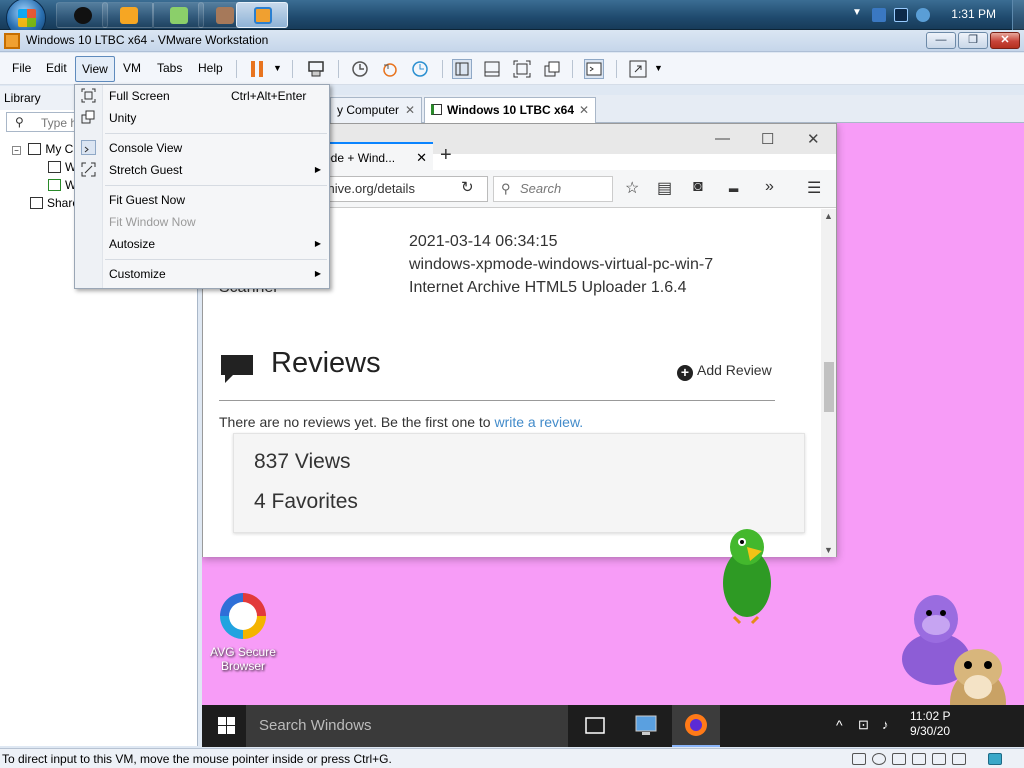 This screenshot has height=768, width=1024. I want to click on revert-snapshot-icon, so click(390, 69).